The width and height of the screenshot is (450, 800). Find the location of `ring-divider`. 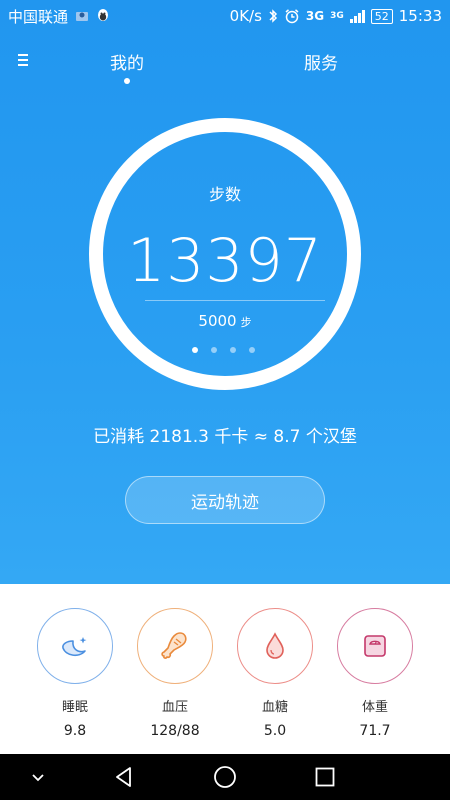

ring-divider is located at coordinates (235, 300).